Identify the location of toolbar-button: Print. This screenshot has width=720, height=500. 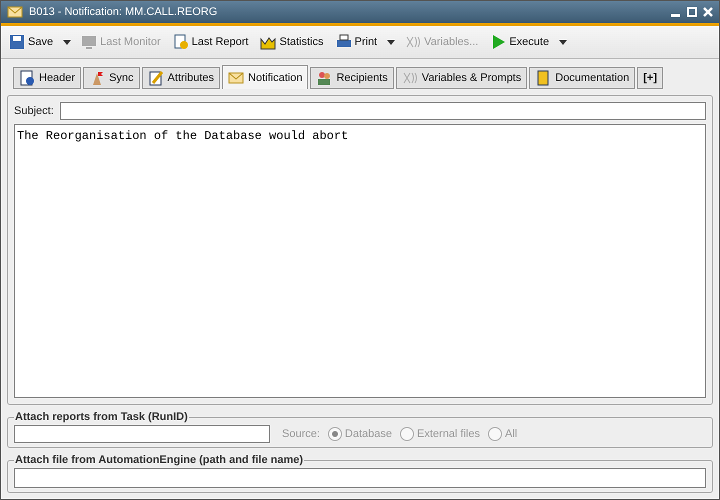
(357, 42).